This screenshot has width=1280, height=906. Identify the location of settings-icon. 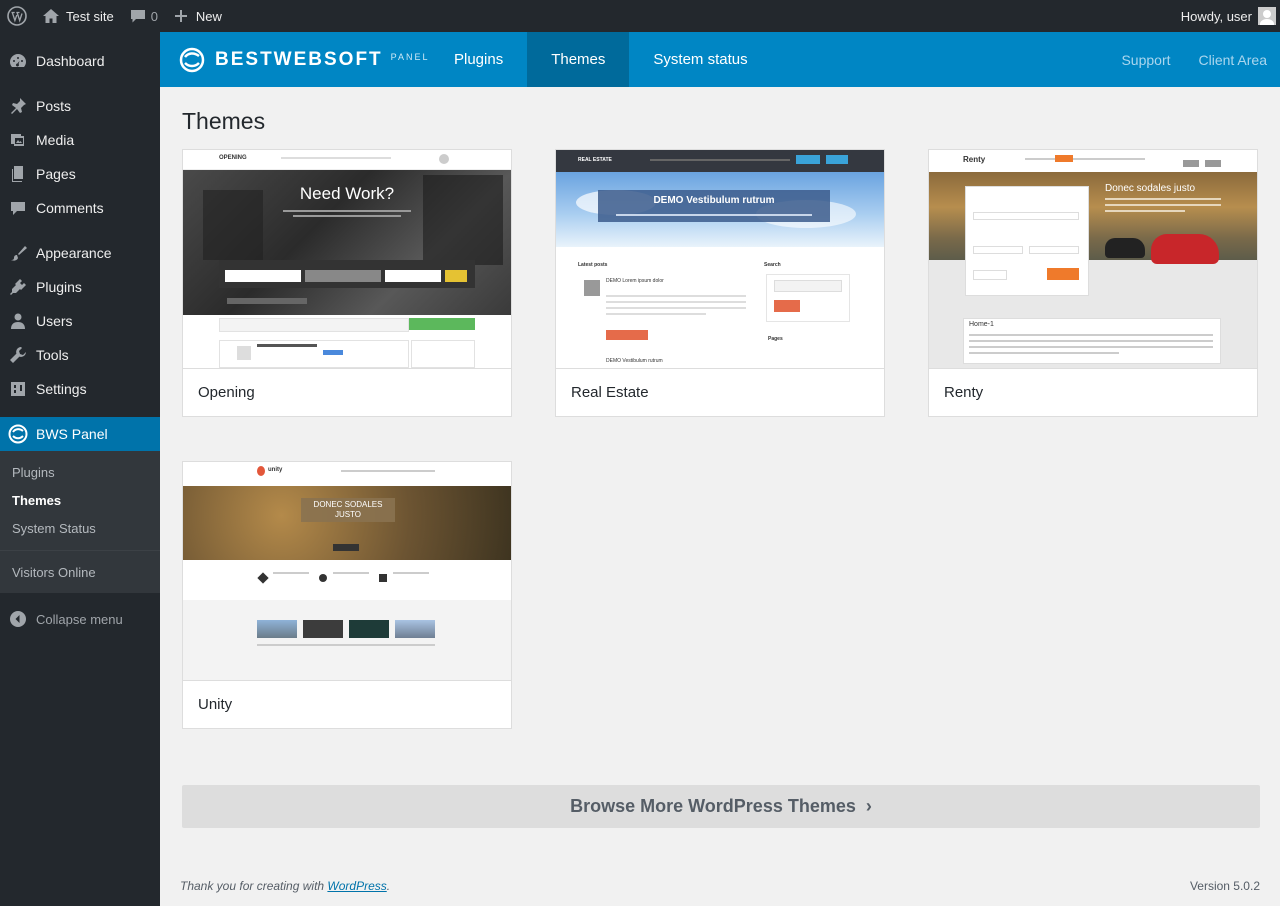
(18, 389).